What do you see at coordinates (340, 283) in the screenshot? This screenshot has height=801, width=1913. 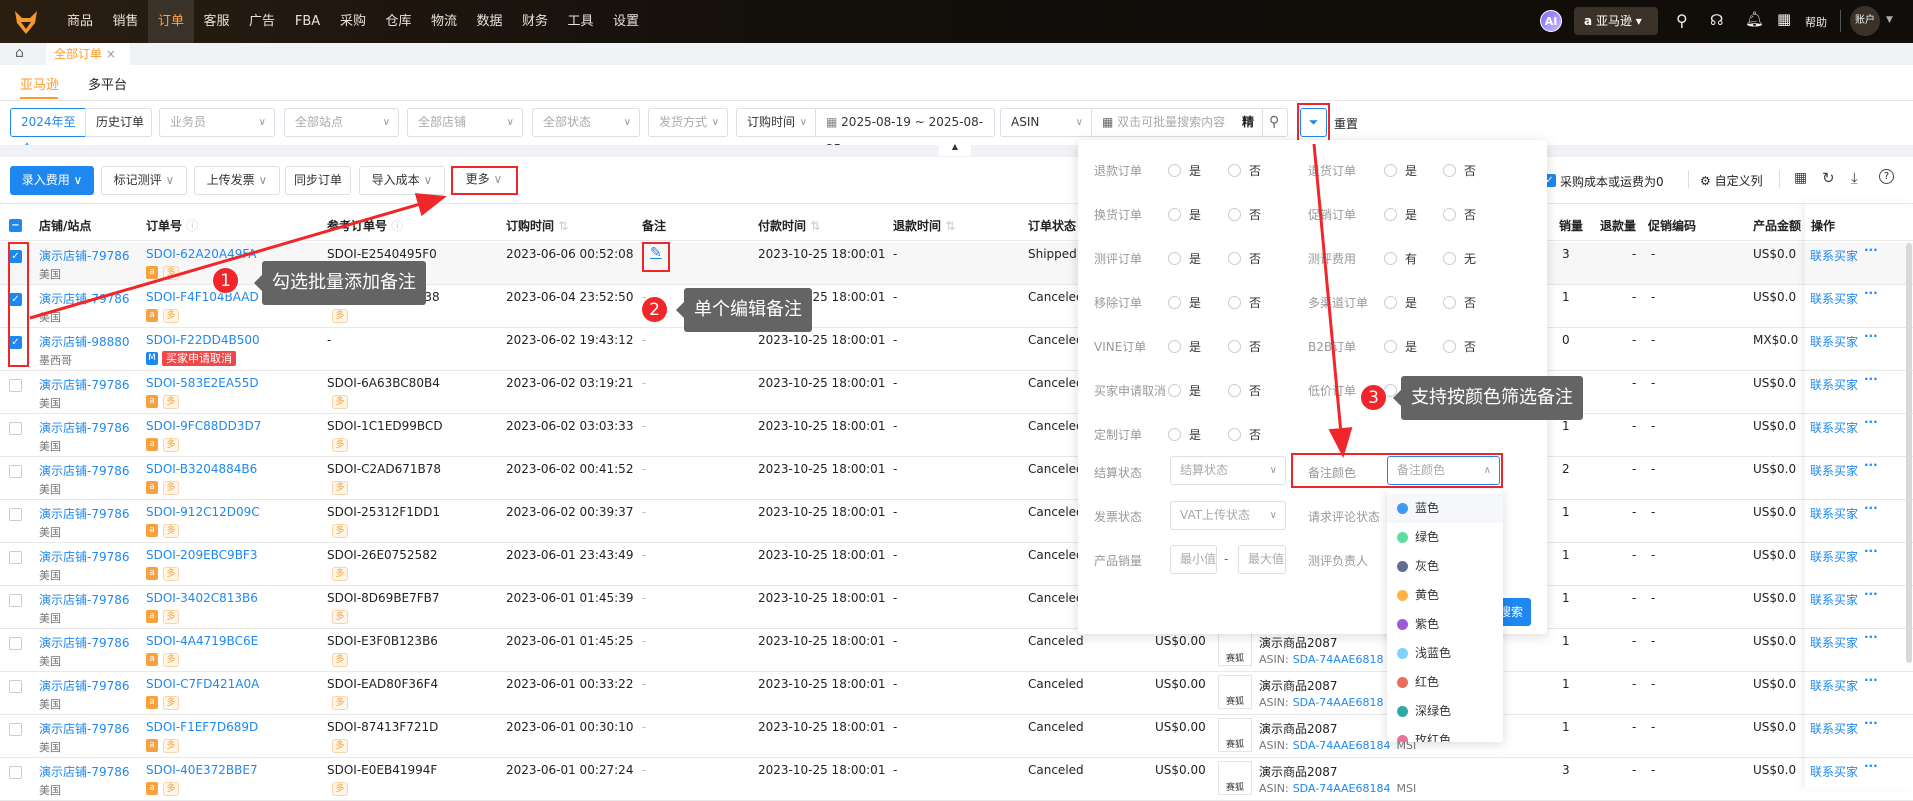 I see `annotation-1-tooltip: 勾选批量添加备注` at bounding box center [340, 283].